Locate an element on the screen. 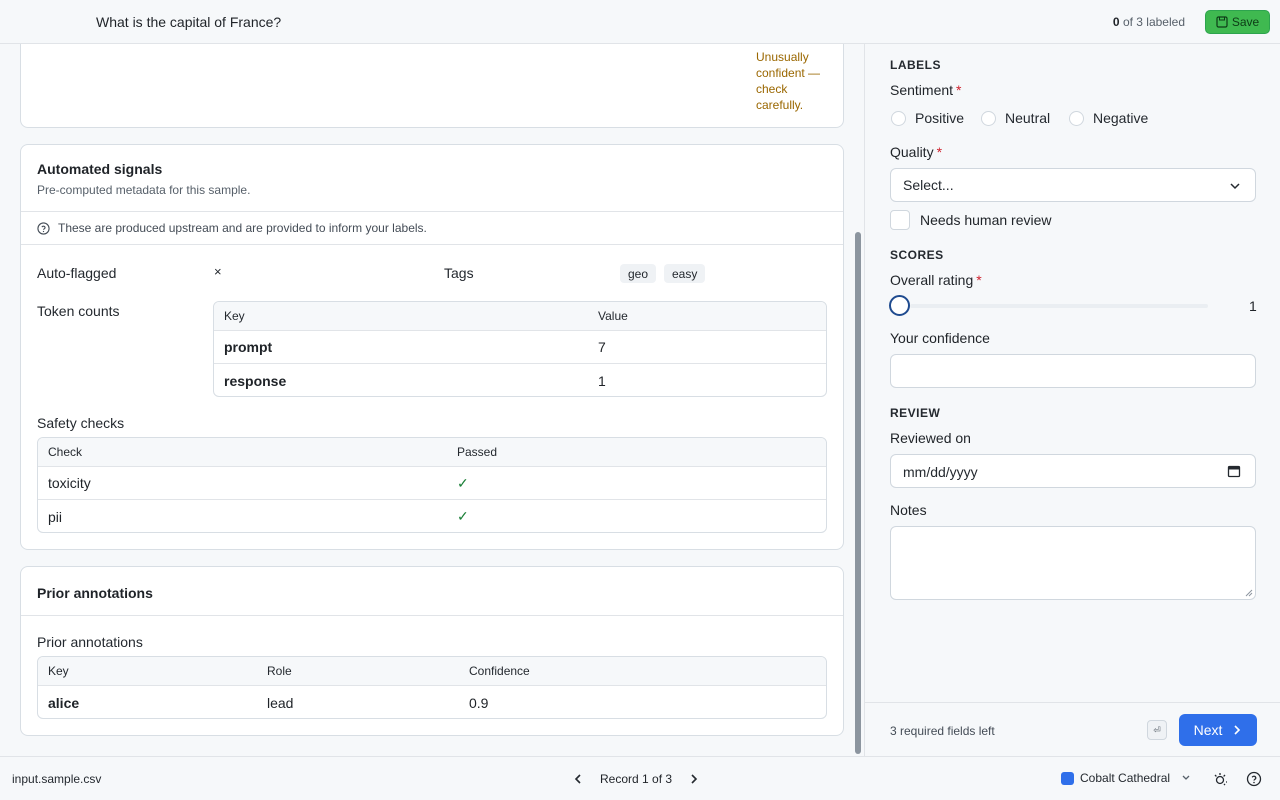 The height and width of the screenshot is (800, 1280). sentiment-option-label: Negative is located at coordinates (1120, 118).